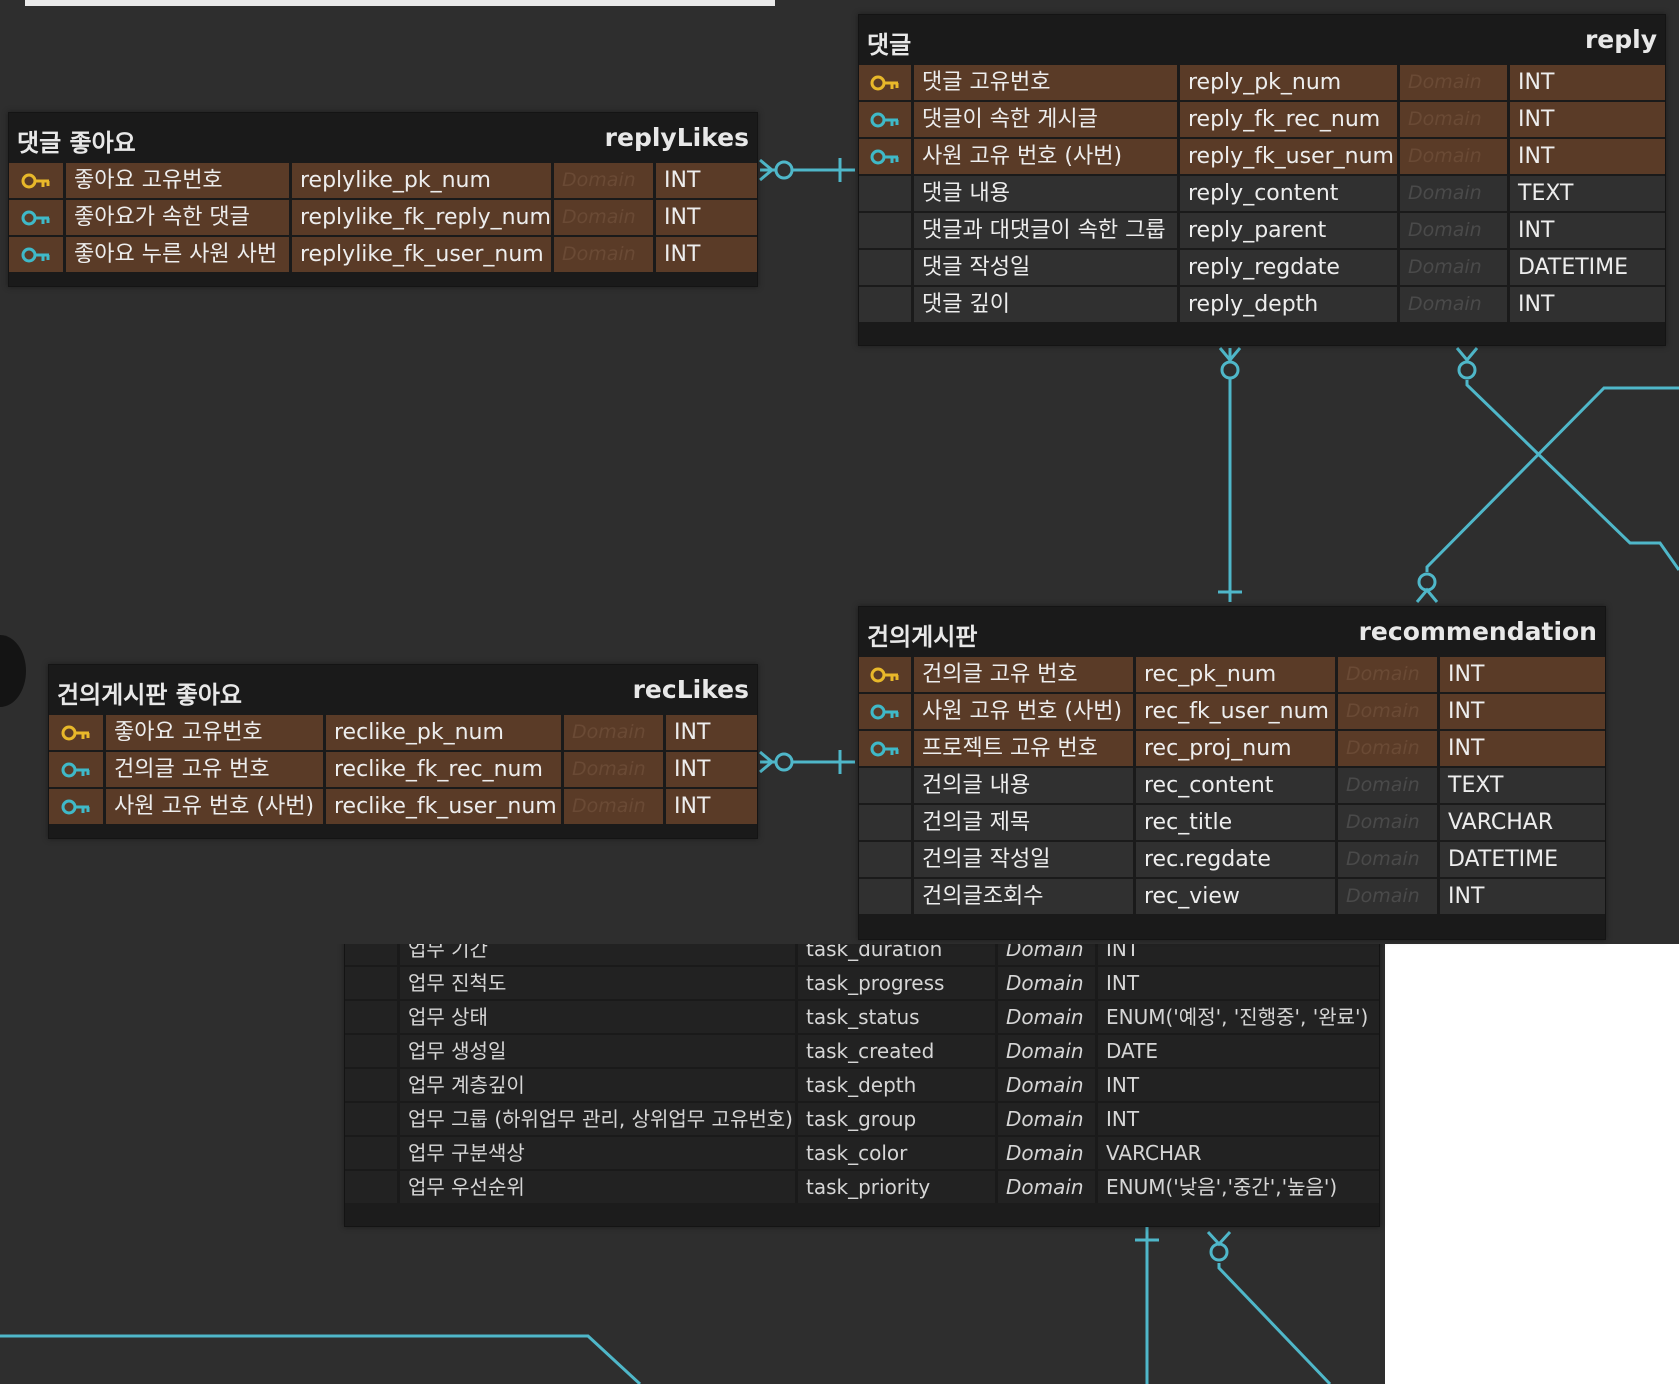  Describe the element at coordinates (1232, 821) in the screenshot. I see `table-row: 건의글 제목 rec_title Domain VARCHAR` at that location.